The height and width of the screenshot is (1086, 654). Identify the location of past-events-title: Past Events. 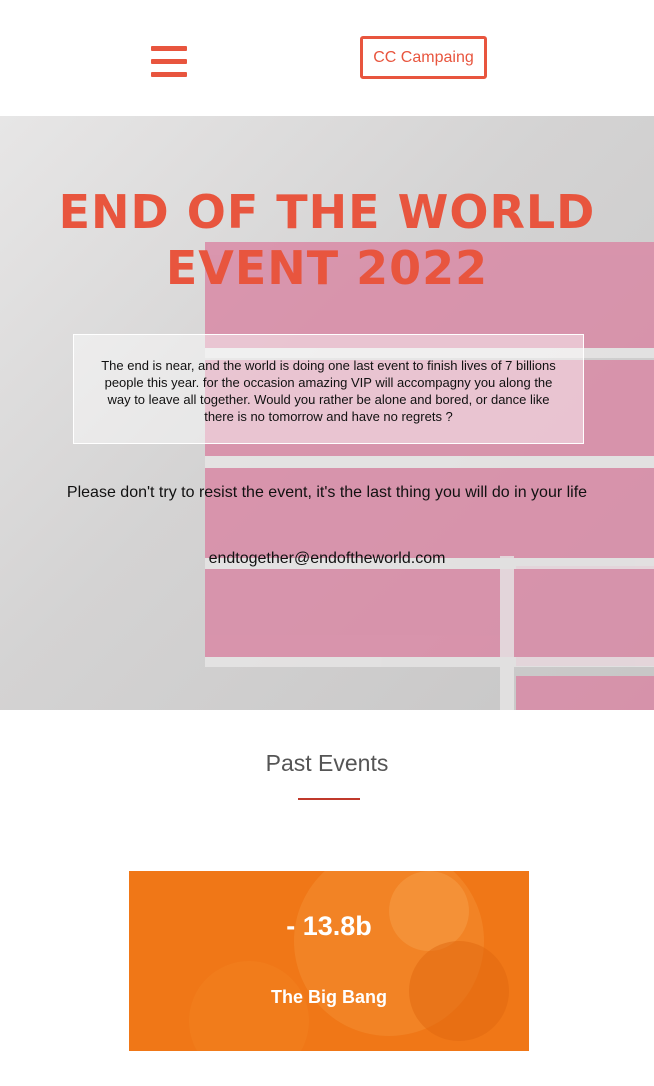
(327, 763).